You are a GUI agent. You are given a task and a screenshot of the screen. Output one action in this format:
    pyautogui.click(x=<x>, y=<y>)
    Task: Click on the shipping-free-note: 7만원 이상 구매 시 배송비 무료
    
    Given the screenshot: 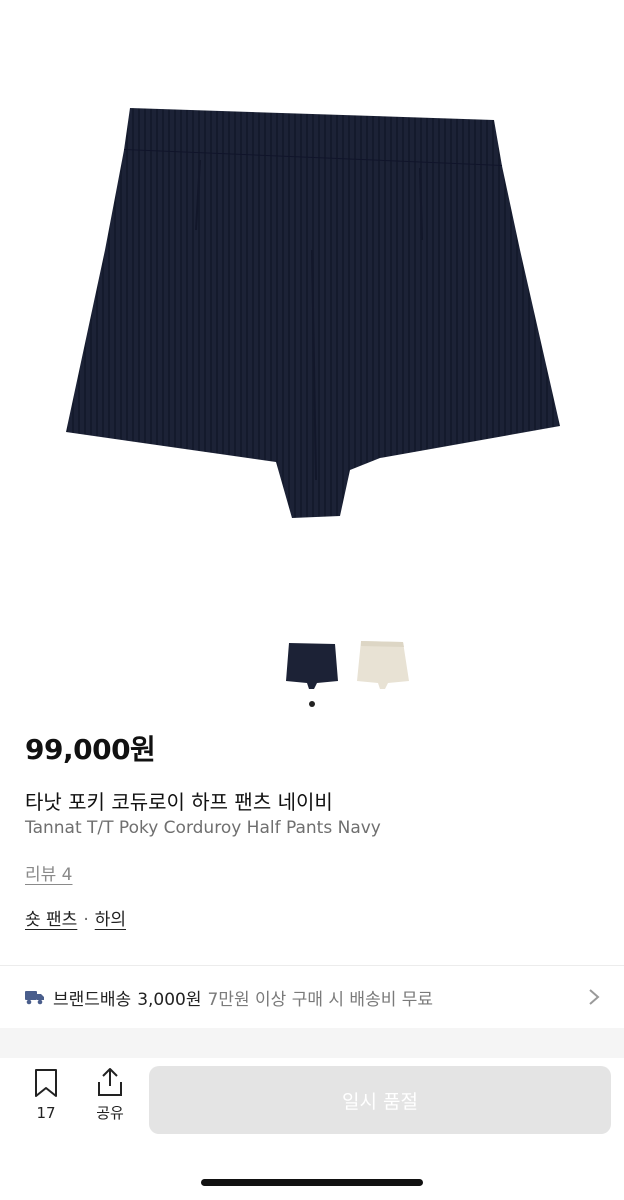 What is the action you would take?
    pyautogui.click(x=320, y=999)
    